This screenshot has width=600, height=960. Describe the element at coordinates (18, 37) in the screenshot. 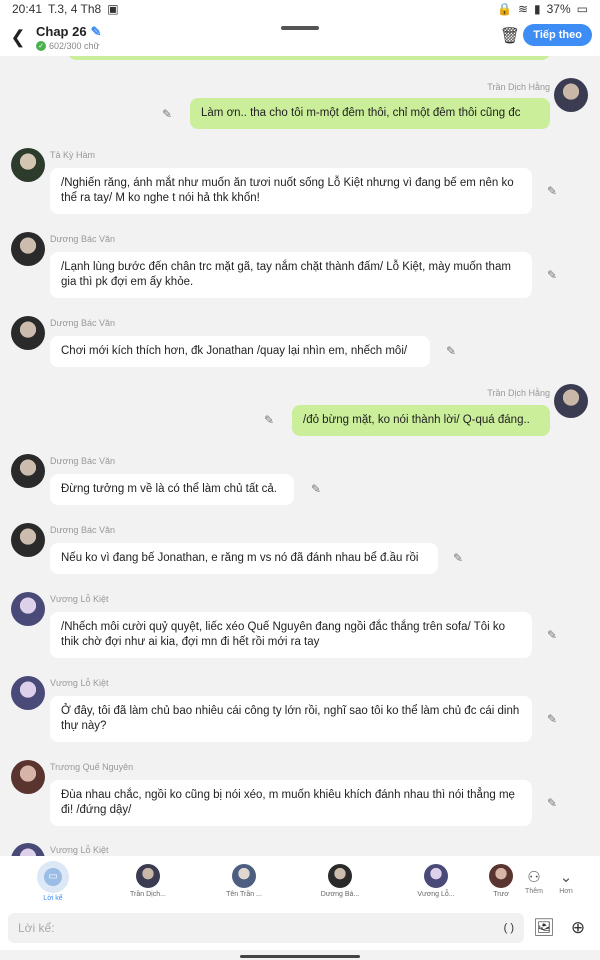

I see `back-icon: ❮` at that location.